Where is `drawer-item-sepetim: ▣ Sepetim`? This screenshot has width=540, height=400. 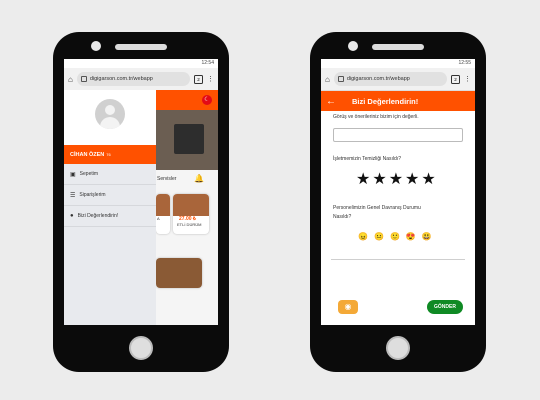 drawer-item-sepetim: ▣ Sepetim is located at coordinates (110, 174).